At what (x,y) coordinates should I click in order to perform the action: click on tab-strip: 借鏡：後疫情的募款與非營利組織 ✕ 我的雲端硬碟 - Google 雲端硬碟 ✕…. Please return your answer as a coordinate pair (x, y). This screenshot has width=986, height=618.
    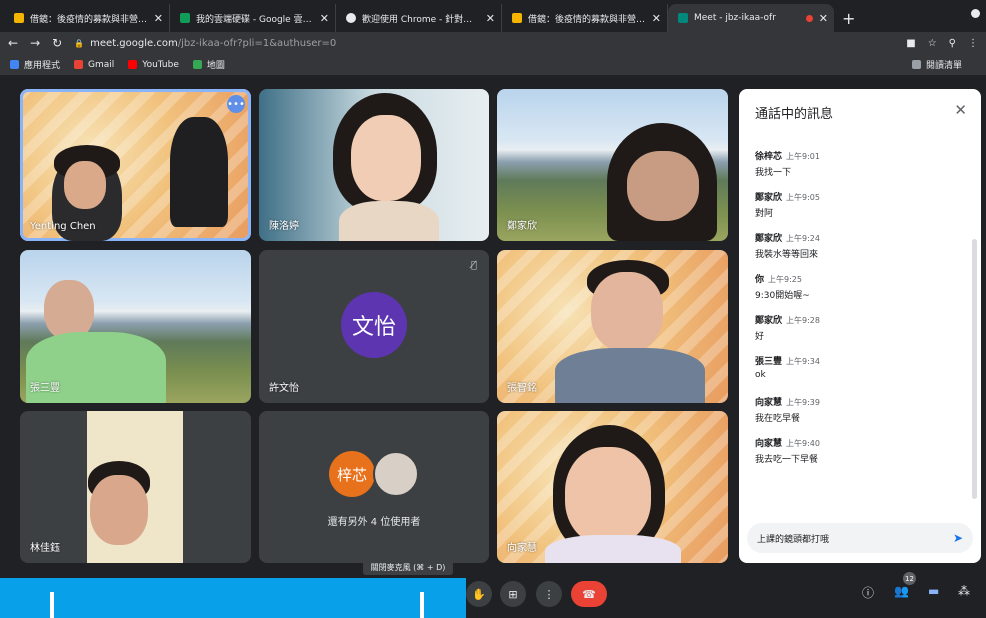
    Looking at the image, I should click on (493, 16).